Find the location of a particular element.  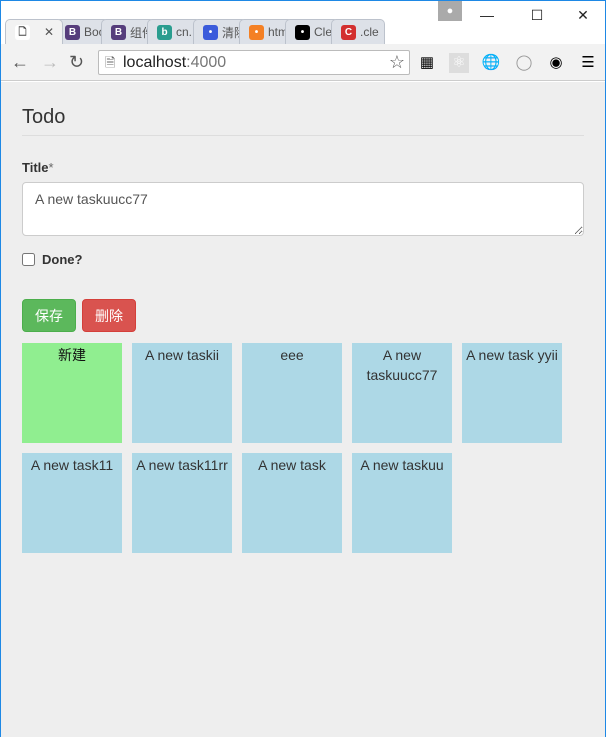

todo-card: A new task yyii is located at coordinates (512, 393).